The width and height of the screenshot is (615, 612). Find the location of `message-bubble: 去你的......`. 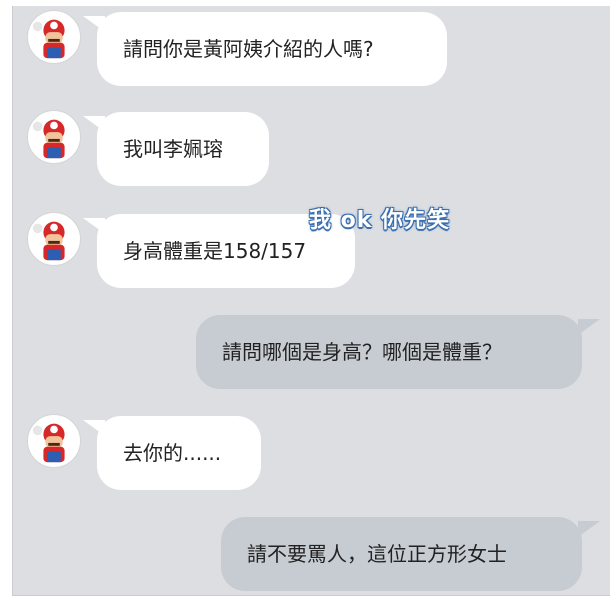

message-bubble: 去你的...... is located at coordinates (179, 453).